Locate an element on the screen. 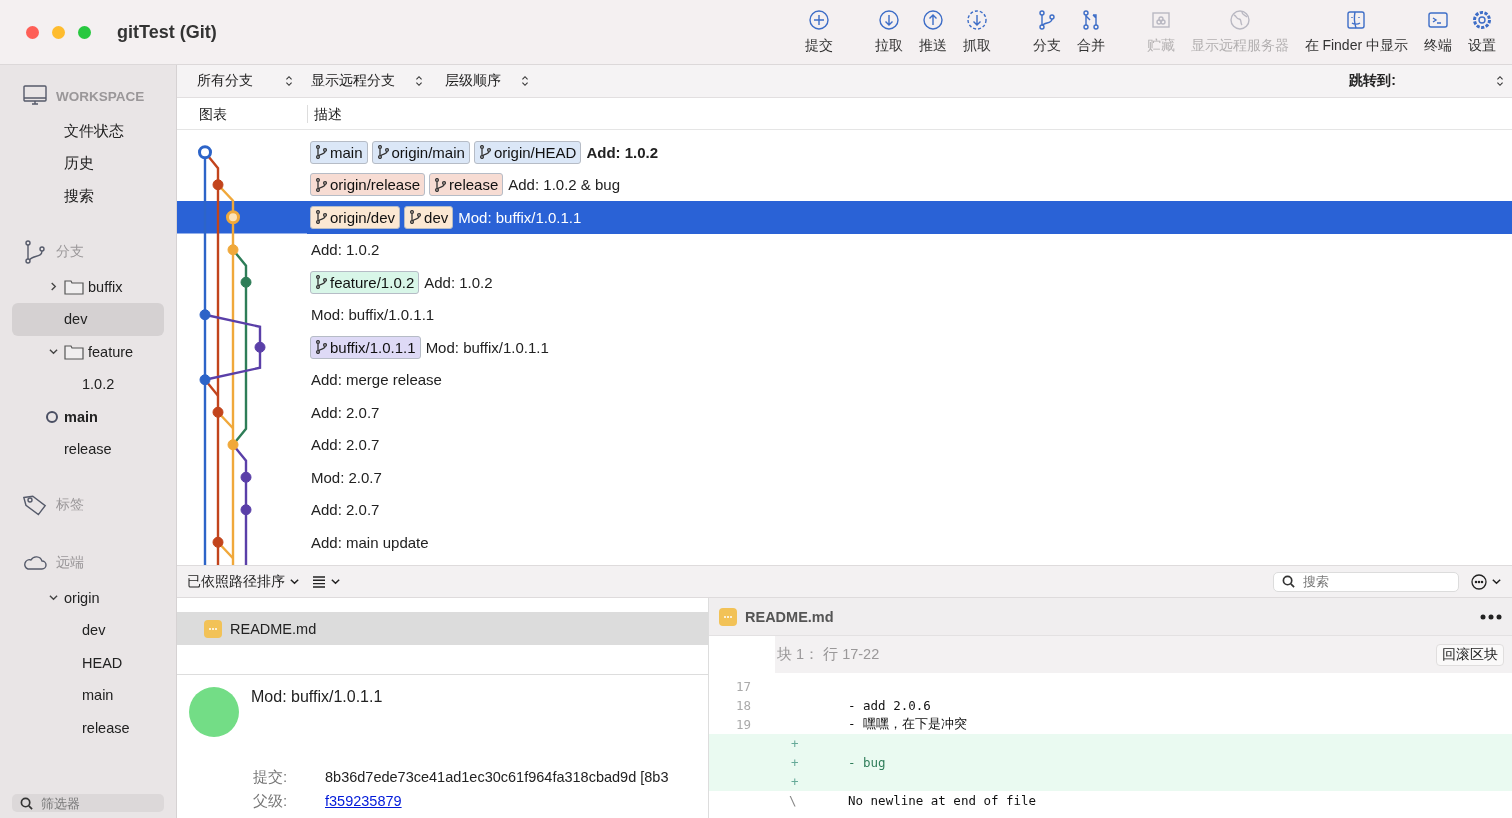  toolbar-button: 合并 is located at coordinates (1090, 32).